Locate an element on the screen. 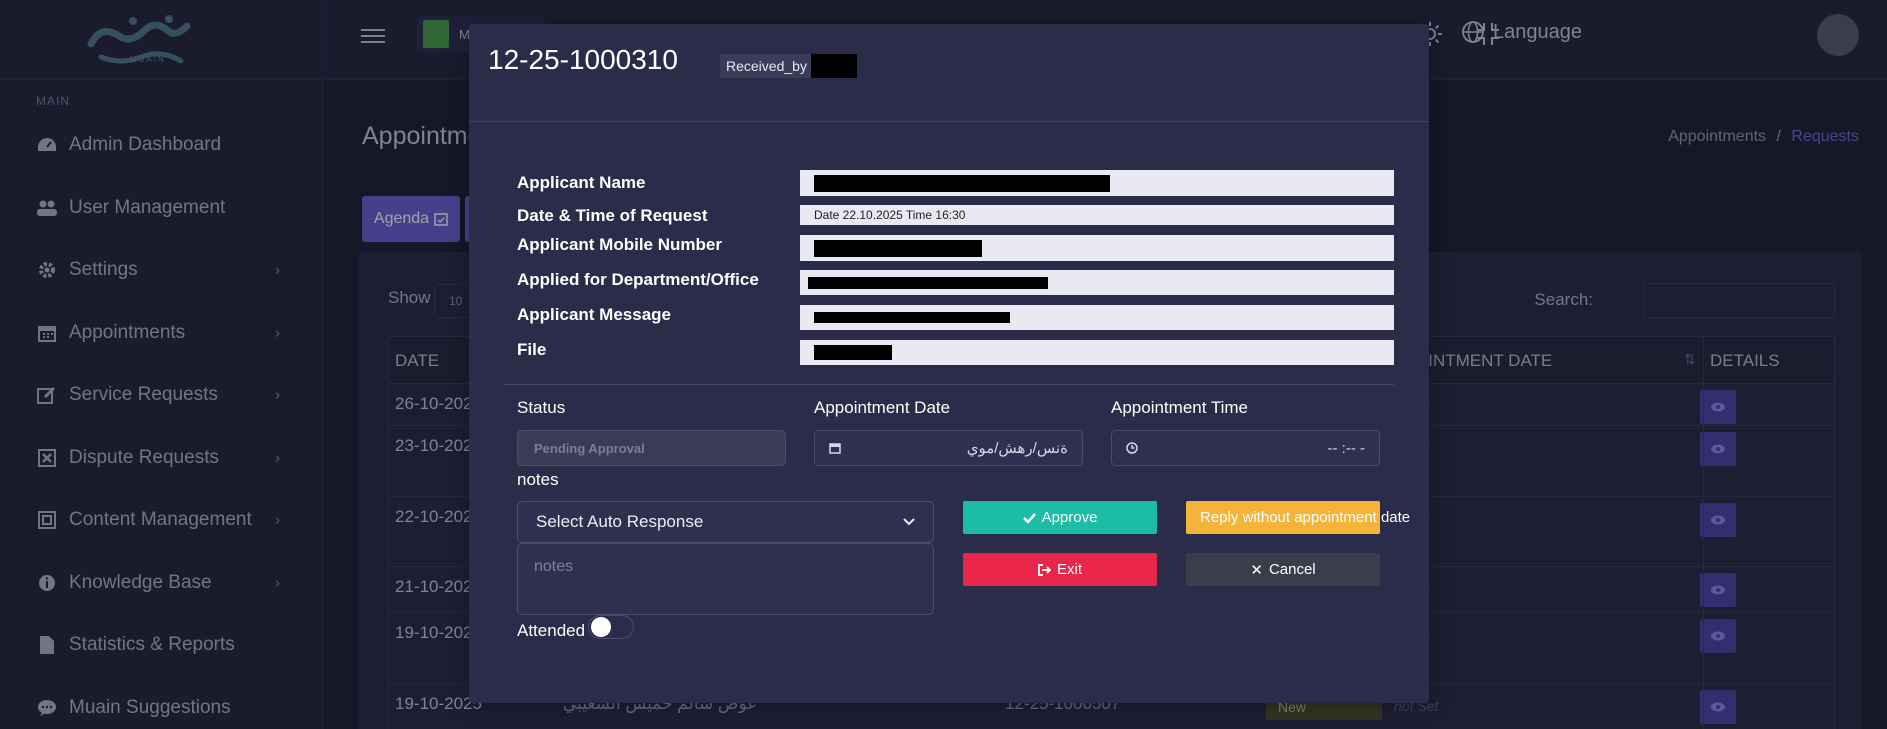 This screenshot has width=1887, height=729. exit-button: Exit is located at coordinates (1060, 569).